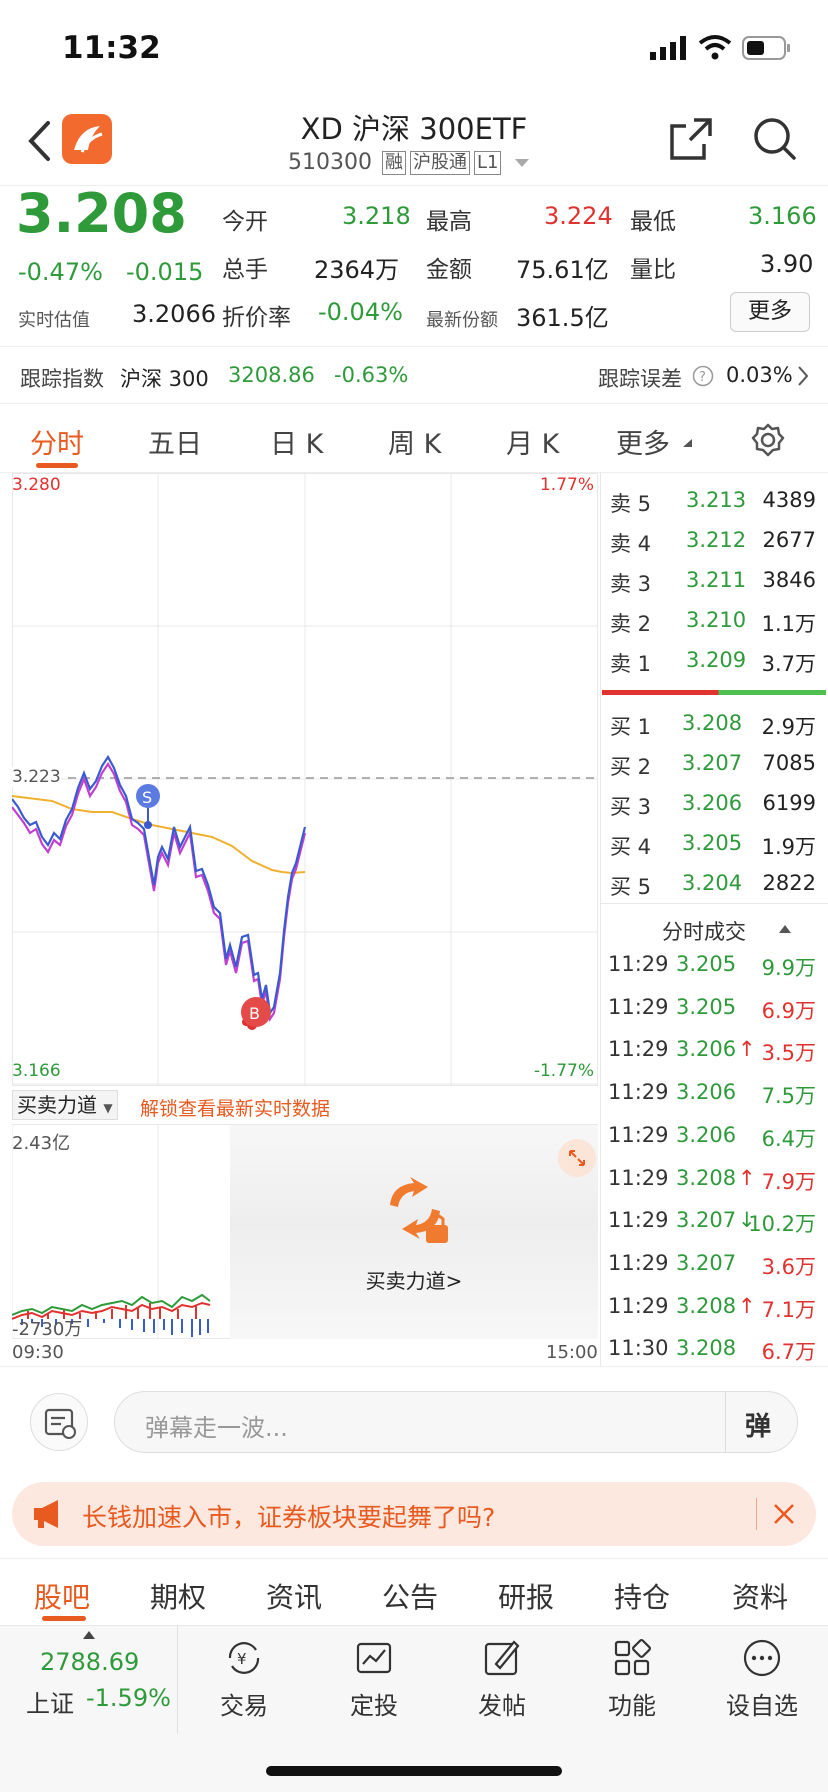  What do you see at coordinates (244, 1703) in the screenshot?
I see `nav-trade: 交易` at bounding box center [244, 1703].